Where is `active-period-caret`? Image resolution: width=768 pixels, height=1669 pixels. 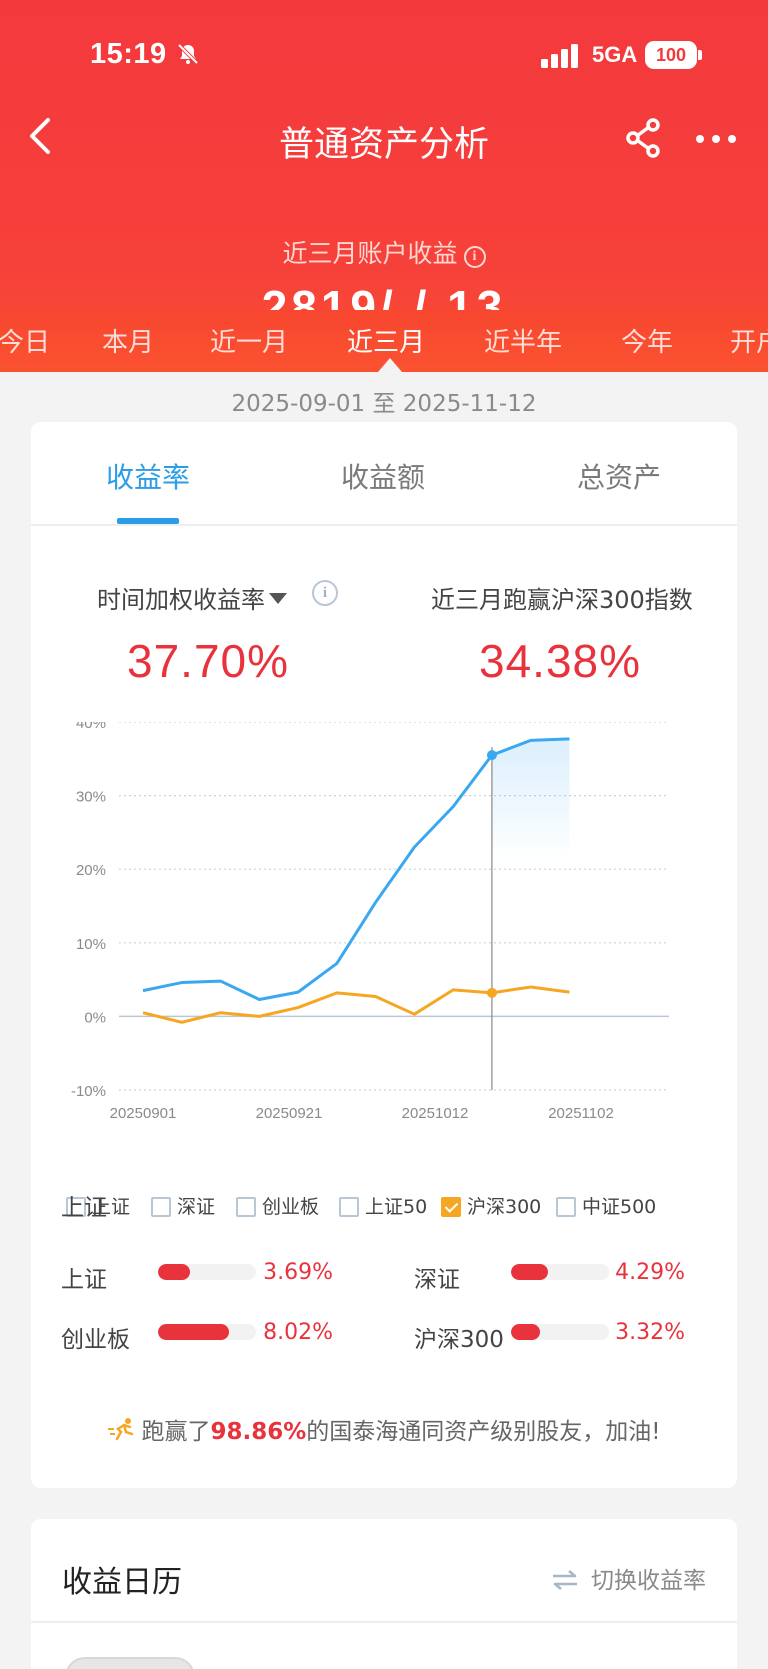
active-period-caret is located at coordinates (390, 365).